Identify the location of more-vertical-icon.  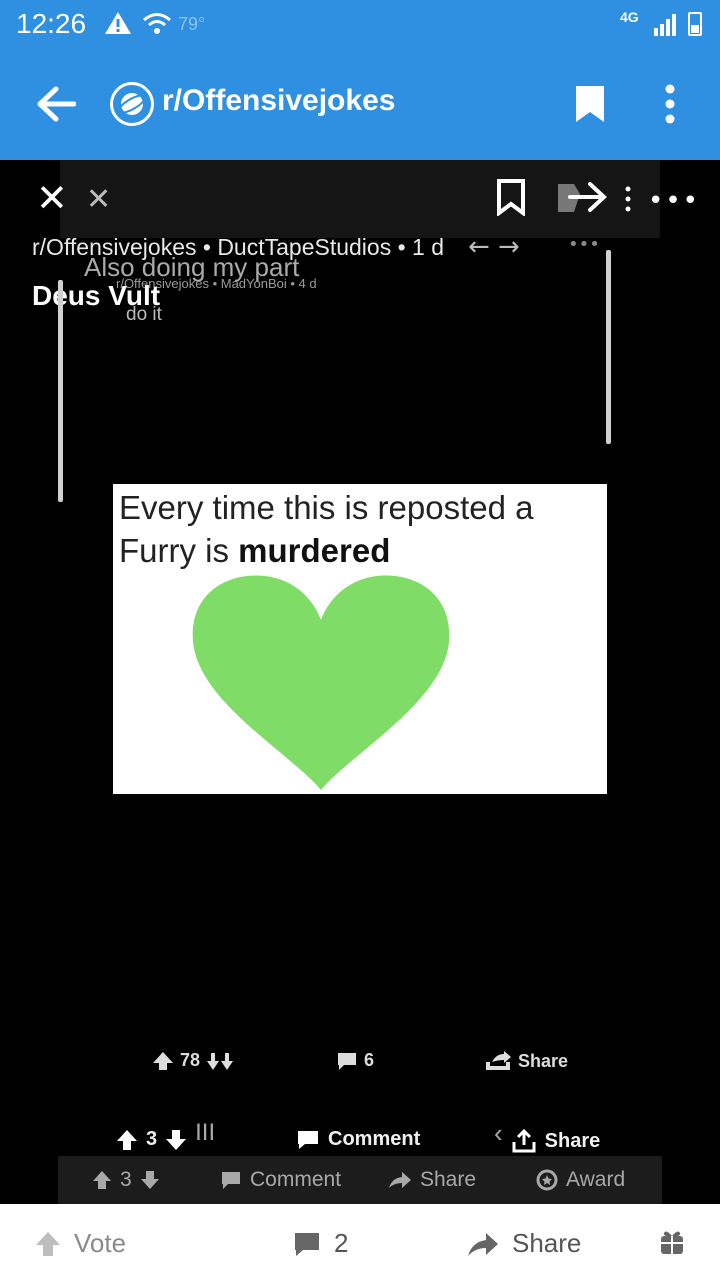
(628, 201).